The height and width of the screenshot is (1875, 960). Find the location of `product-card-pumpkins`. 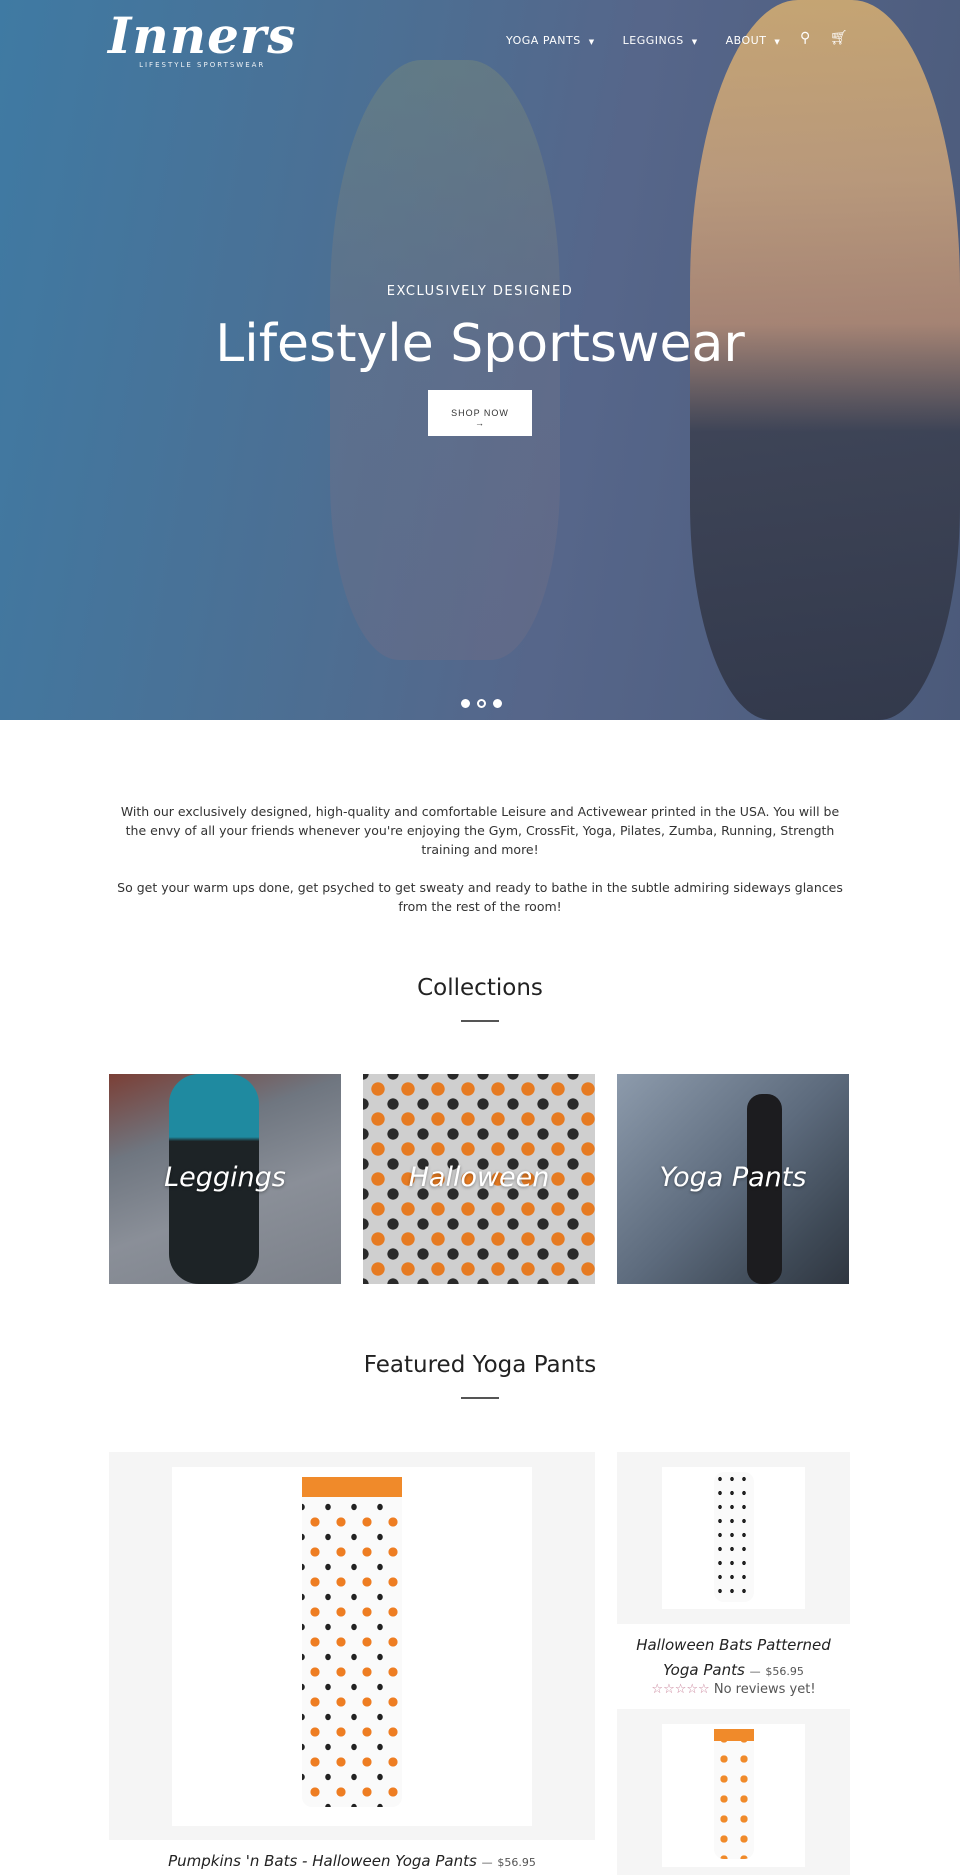

product-card-pumpkins is located at coordinates (352, 1646).